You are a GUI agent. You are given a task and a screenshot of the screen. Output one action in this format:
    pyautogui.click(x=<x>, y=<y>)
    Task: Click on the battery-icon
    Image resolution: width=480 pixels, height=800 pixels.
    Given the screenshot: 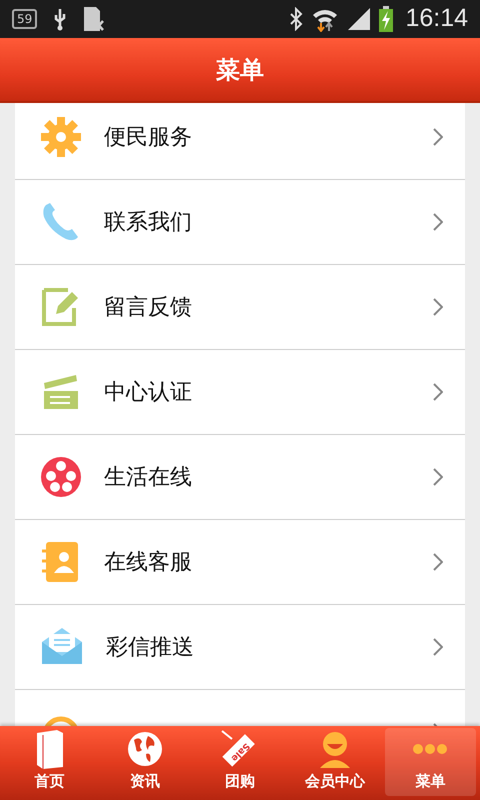 What is the action you would take?
    pyautogui.click(x=386, y=19)
    